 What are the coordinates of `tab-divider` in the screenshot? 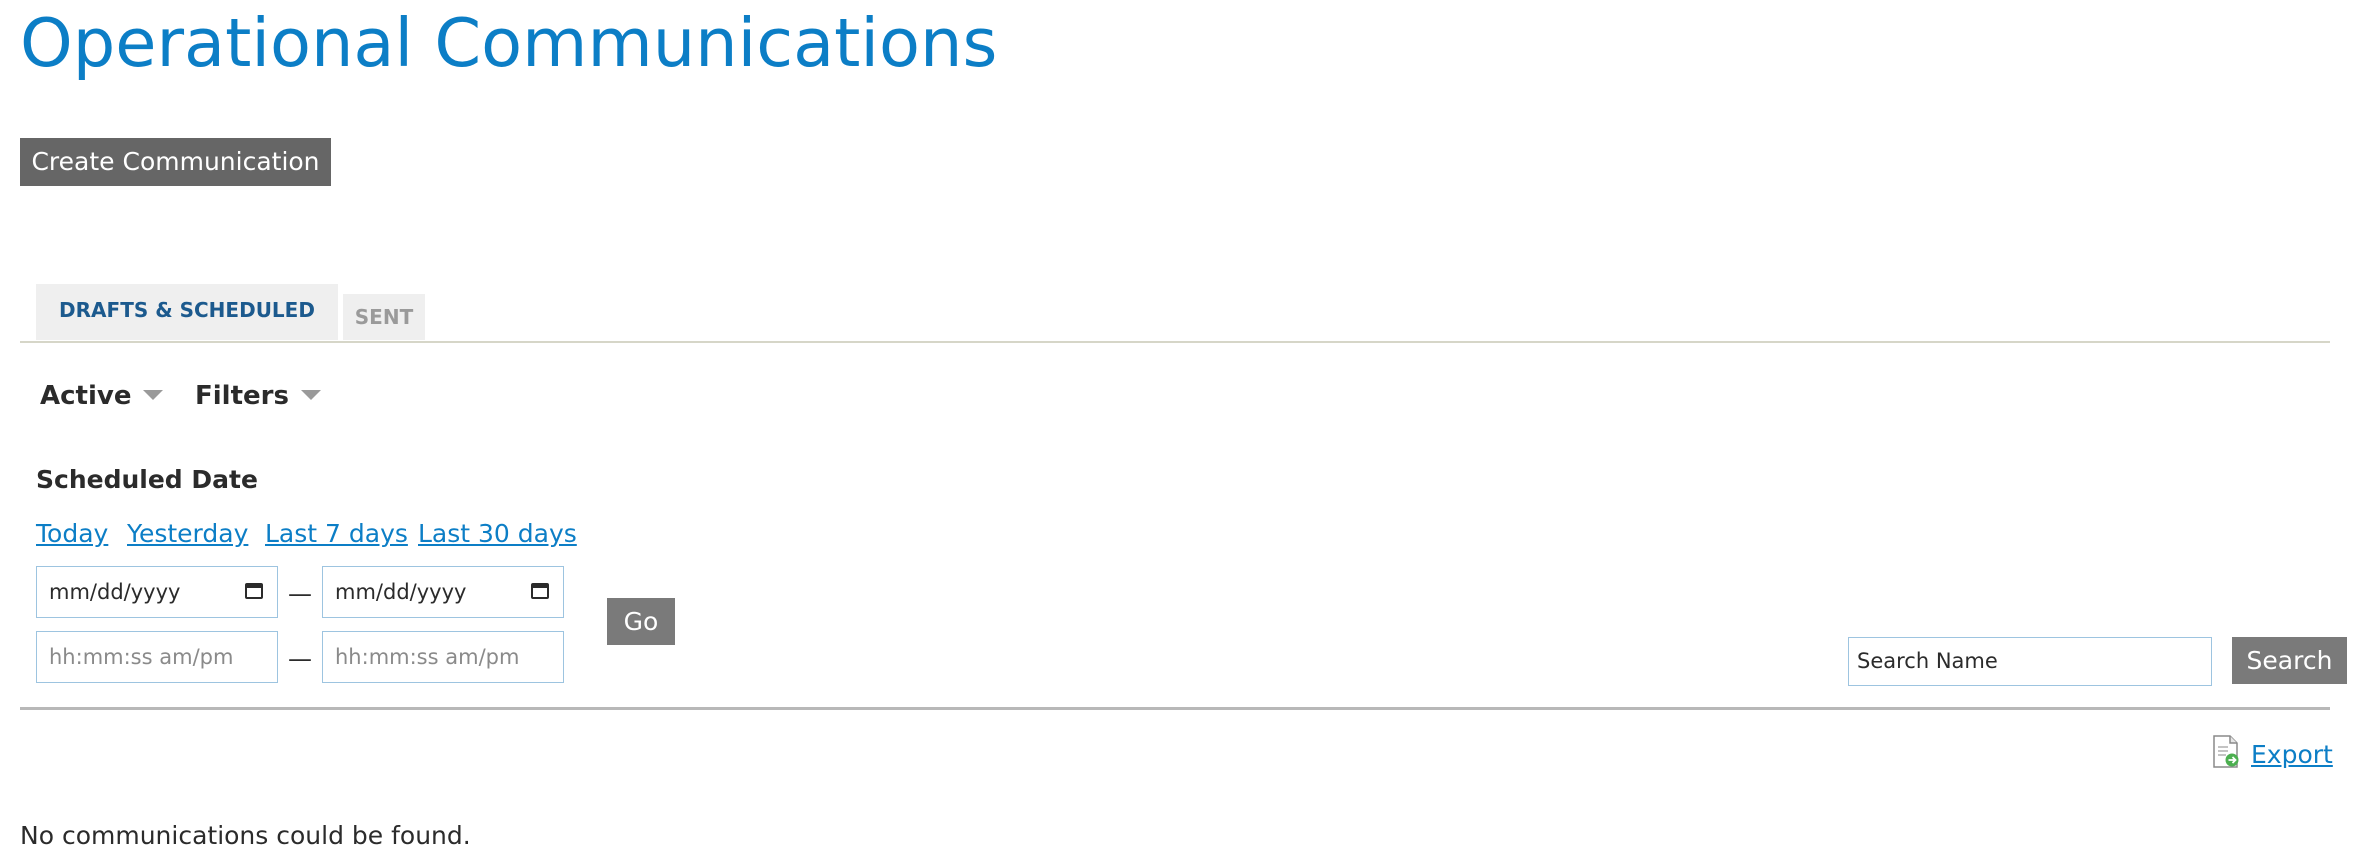 It's located at (1175, 342).